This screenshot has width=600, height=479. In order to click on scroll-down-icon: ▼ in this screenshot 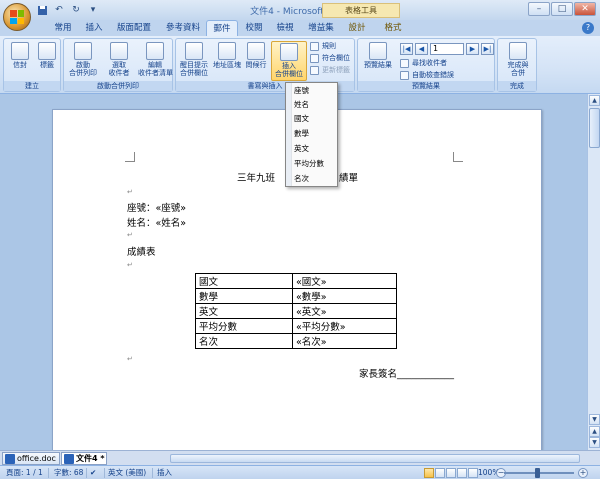, I will do `click(594, 419)`.